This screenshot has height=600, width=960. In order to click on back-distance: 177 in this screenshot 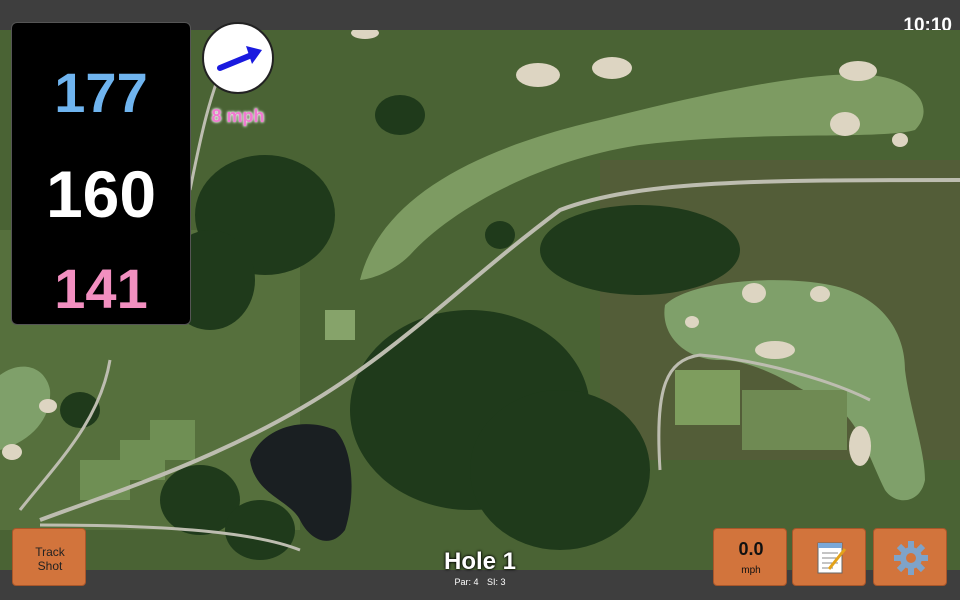, I will do `click(101, 92)`.